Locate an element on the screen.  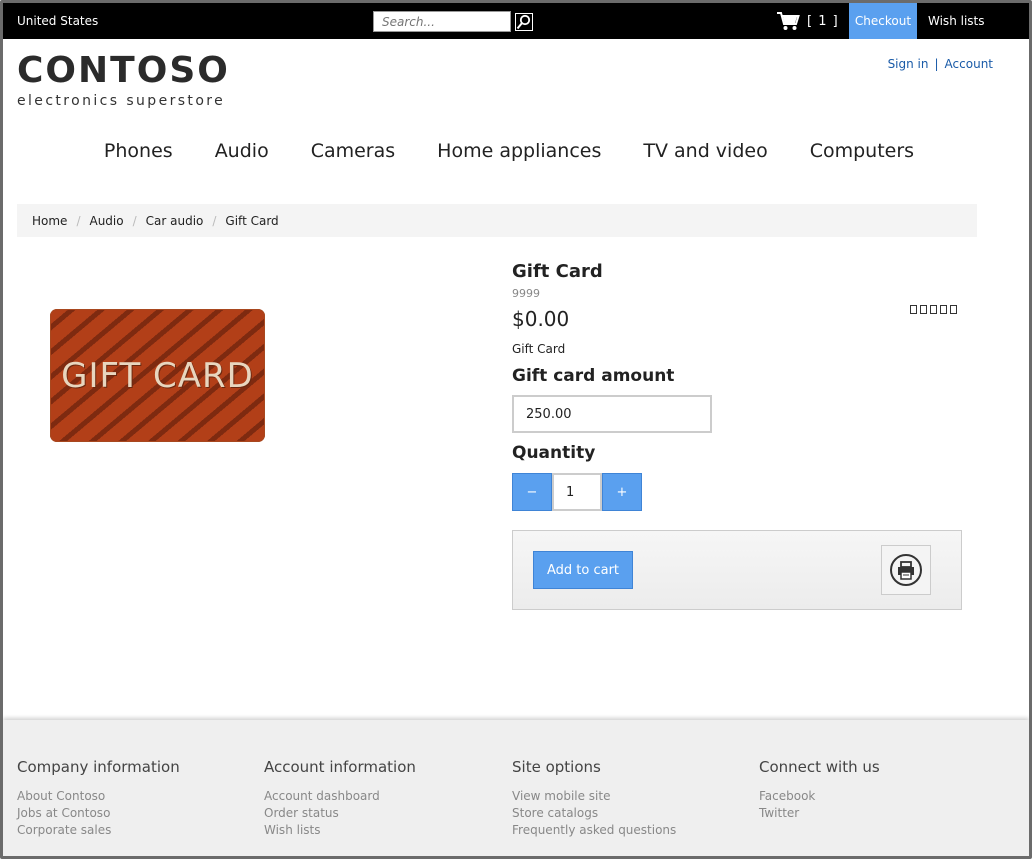
product-price: $0.00 is located at coordinates (541, 319).